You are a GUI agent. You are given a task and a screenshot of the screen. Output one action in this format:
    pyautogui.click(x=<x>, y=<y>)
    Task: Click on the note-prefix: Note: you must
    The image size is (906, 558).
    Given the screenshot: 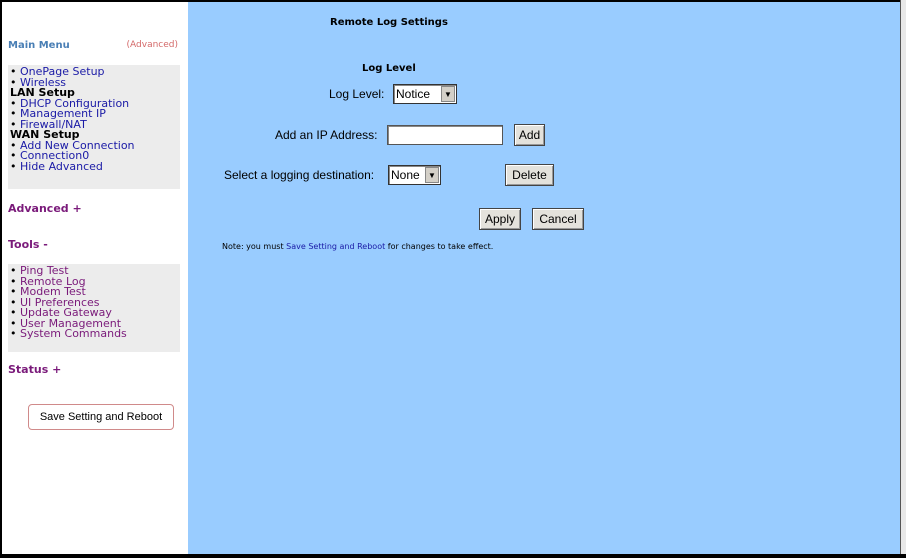 What is the action you would take?
    pyautogui.click(x=254, y=246)
    